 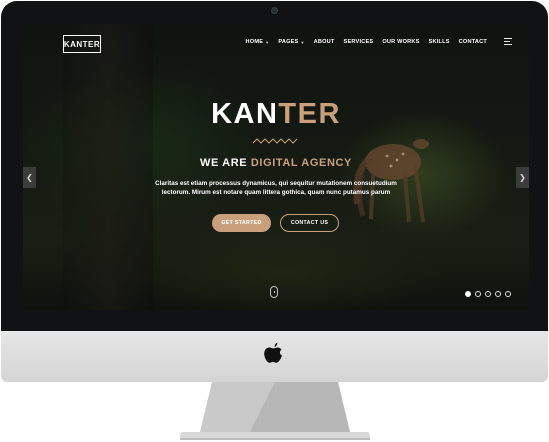 I want to click on menu-icon, so click(x=508, y=41).